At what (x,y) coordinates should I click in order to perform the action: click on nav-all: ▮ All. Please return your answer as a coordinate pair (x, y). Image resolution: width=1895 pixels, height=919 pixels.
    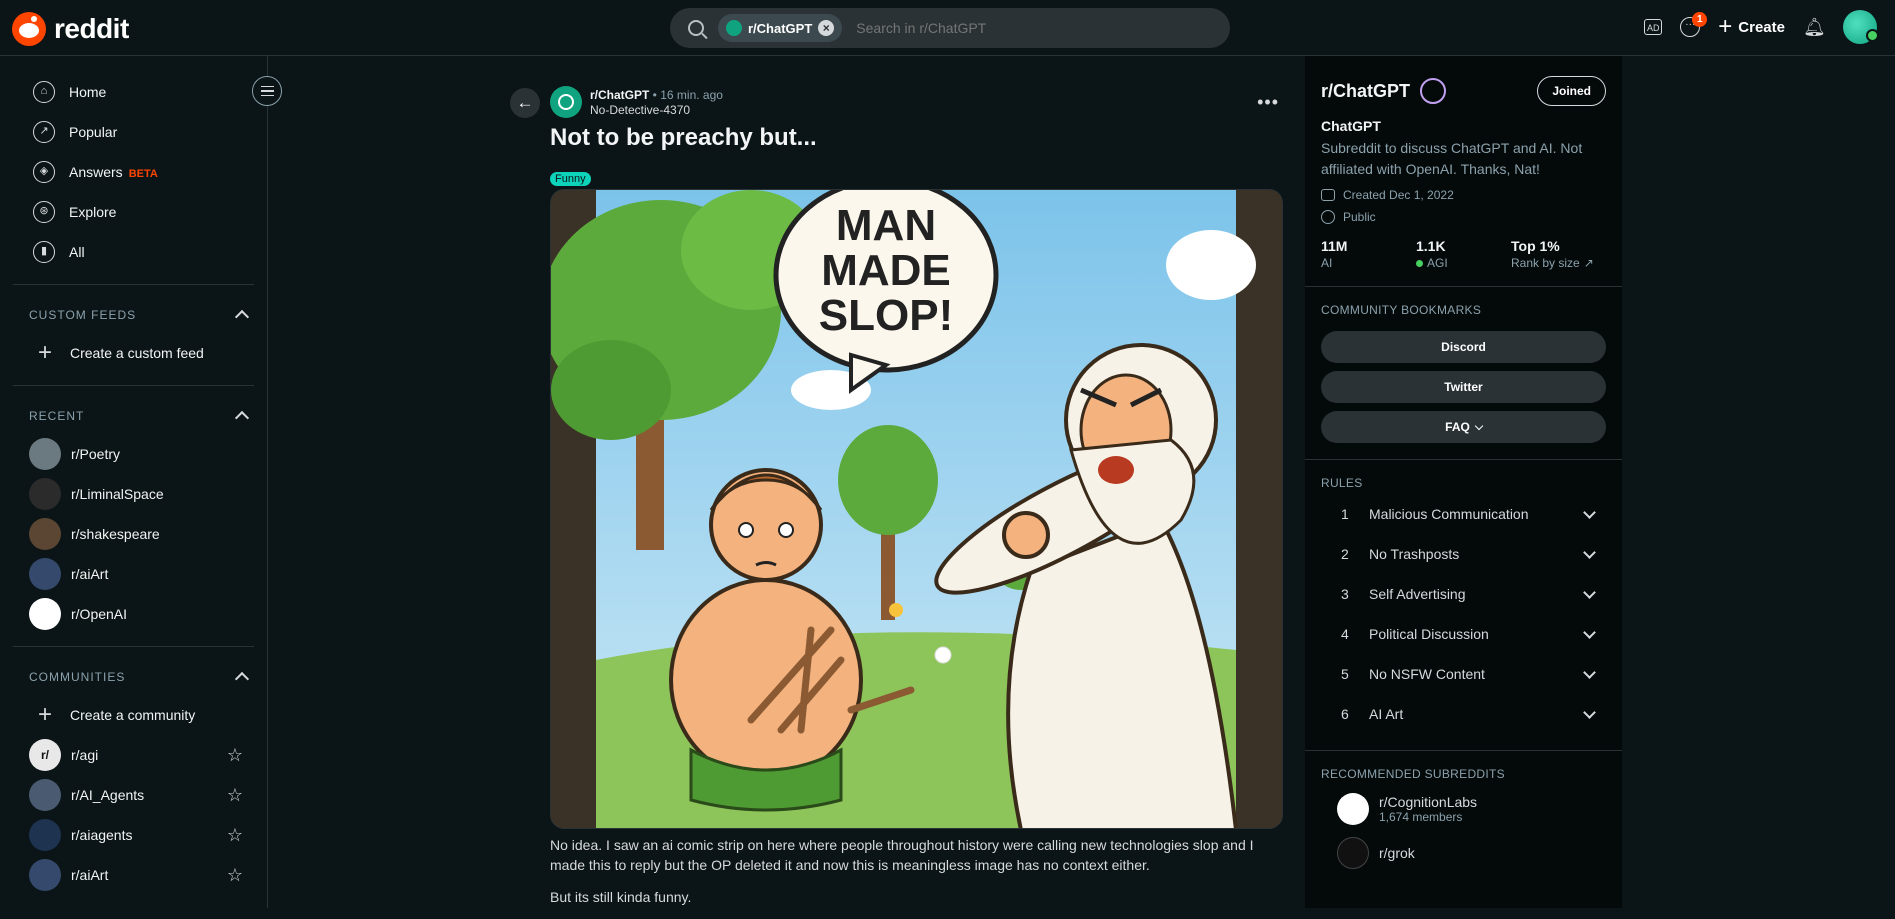
    Looking at the image, I should click on (133, 252).